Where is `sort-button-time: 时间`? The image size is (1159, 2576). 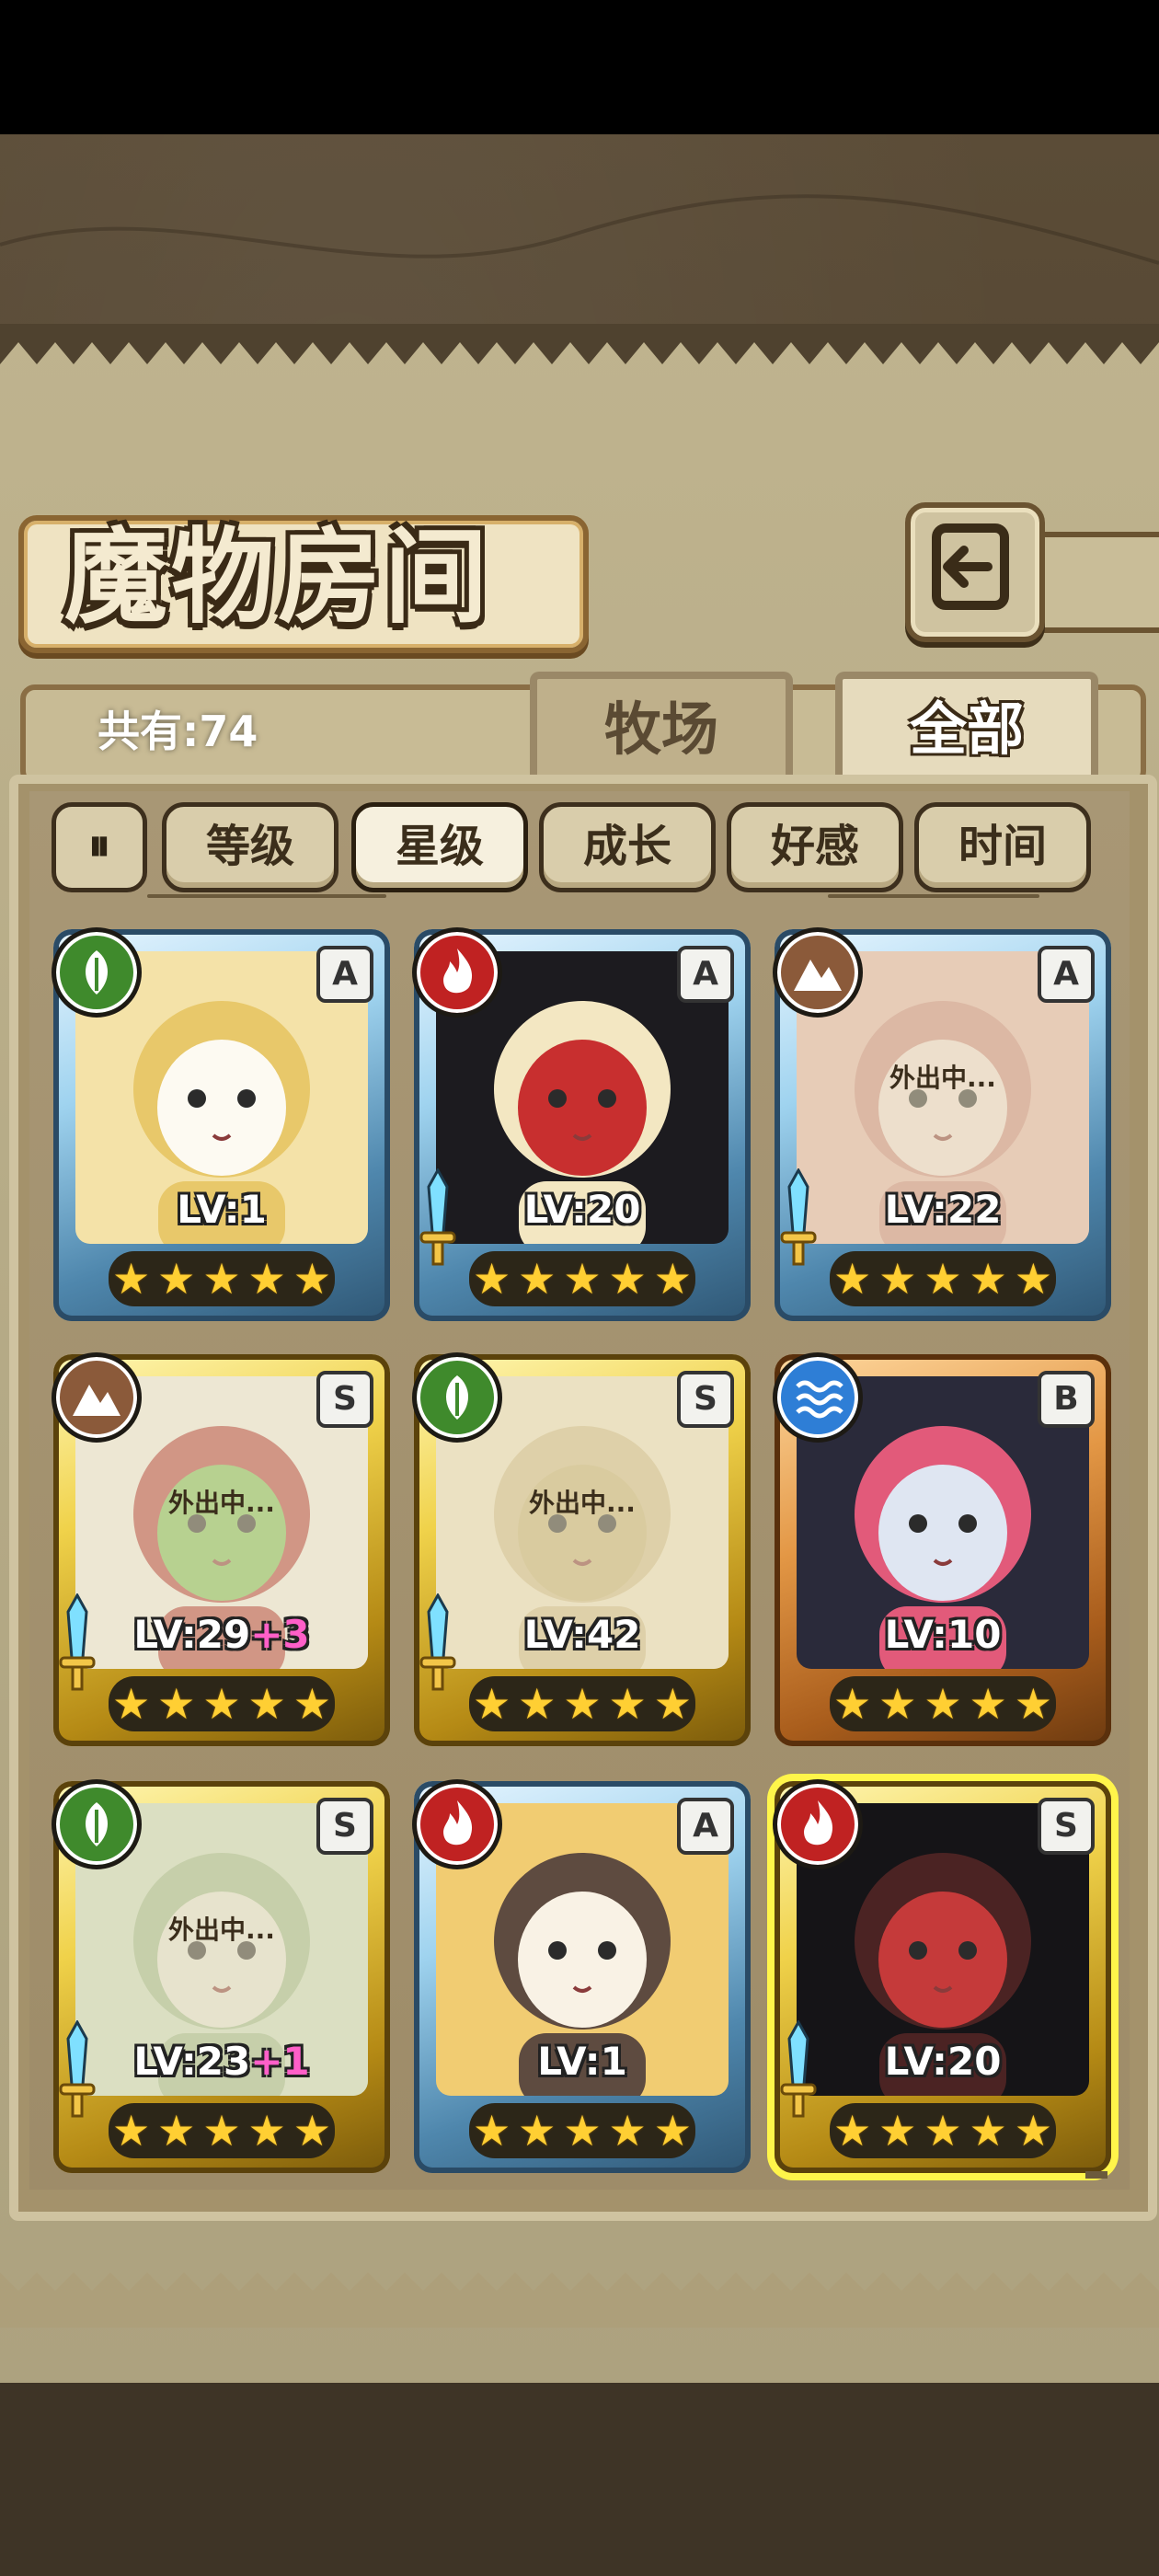 sort-button-time: 时间 is located at coordinates (1002, 847).